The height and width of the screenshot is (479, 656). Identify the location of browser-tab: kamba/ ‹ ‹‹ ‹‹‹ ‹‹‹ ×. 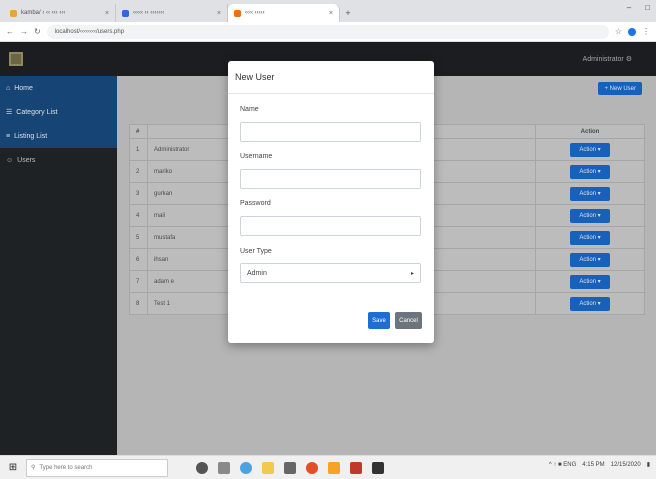
(60, 13).